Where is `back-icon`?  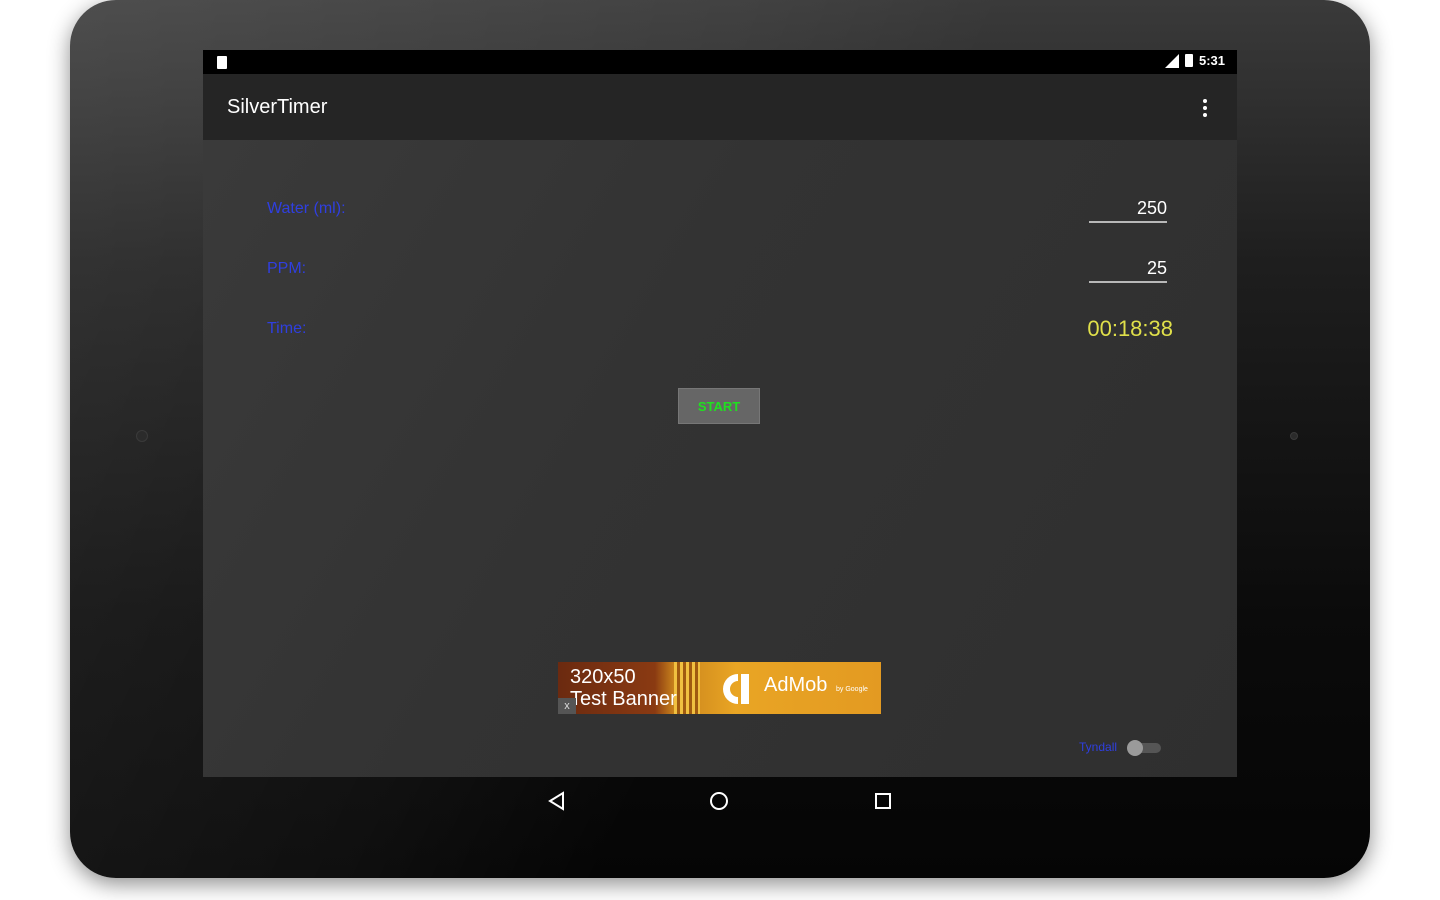 back-icon is located at coordinates (557, 801).